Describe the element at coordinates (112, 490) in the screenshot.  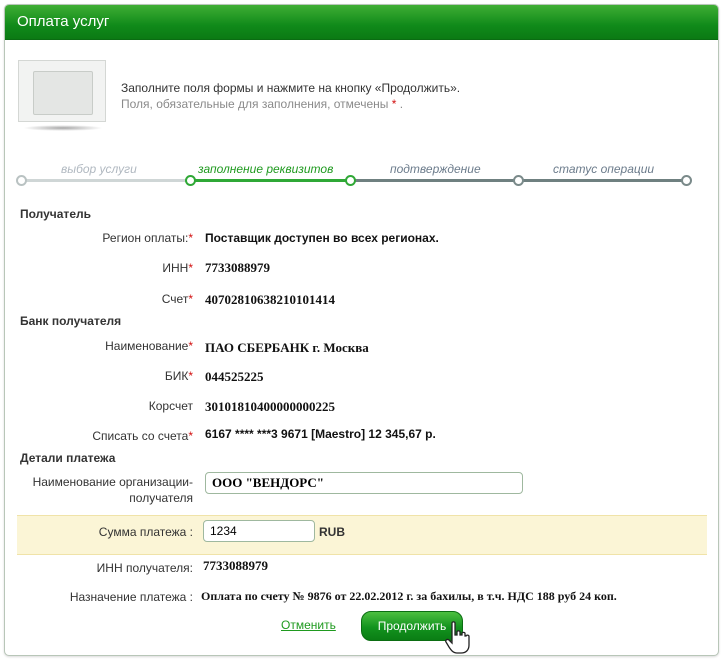
I see `org-name-label: Наименование организации- получателя` at that location.